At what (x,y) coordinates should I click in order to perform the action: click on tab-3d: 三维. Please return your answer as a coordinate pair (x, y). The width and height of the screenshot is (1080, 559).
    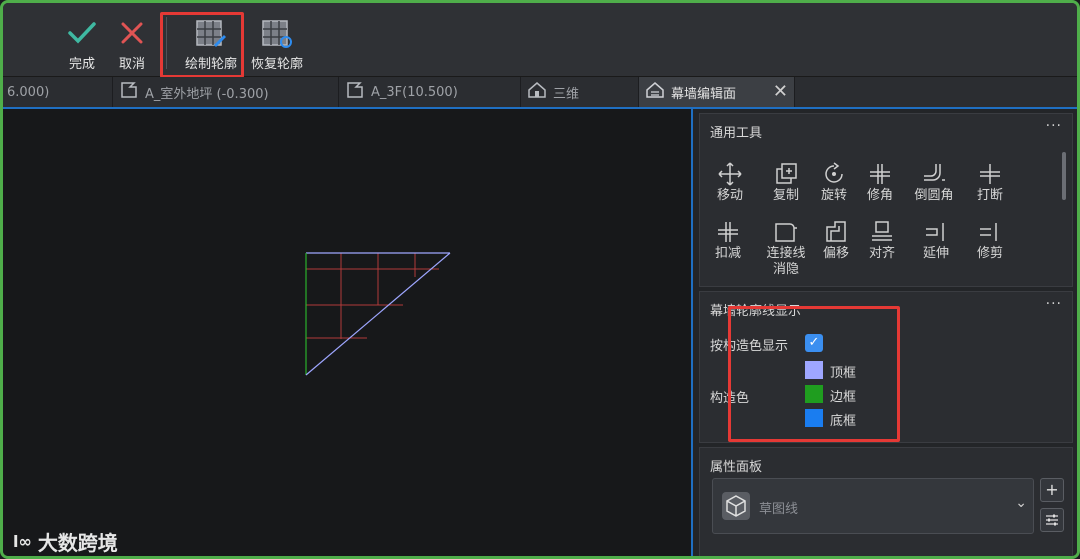
    Looking at the image, I should click on (580, 92).